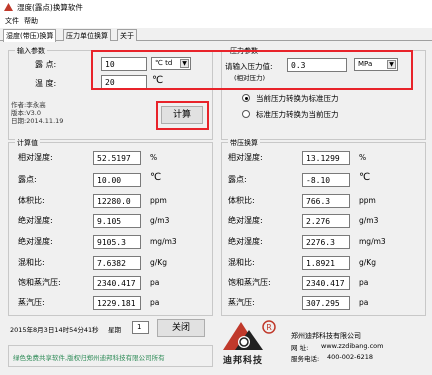  I want to click on calc-value: 12280.0, so click(117, 201).